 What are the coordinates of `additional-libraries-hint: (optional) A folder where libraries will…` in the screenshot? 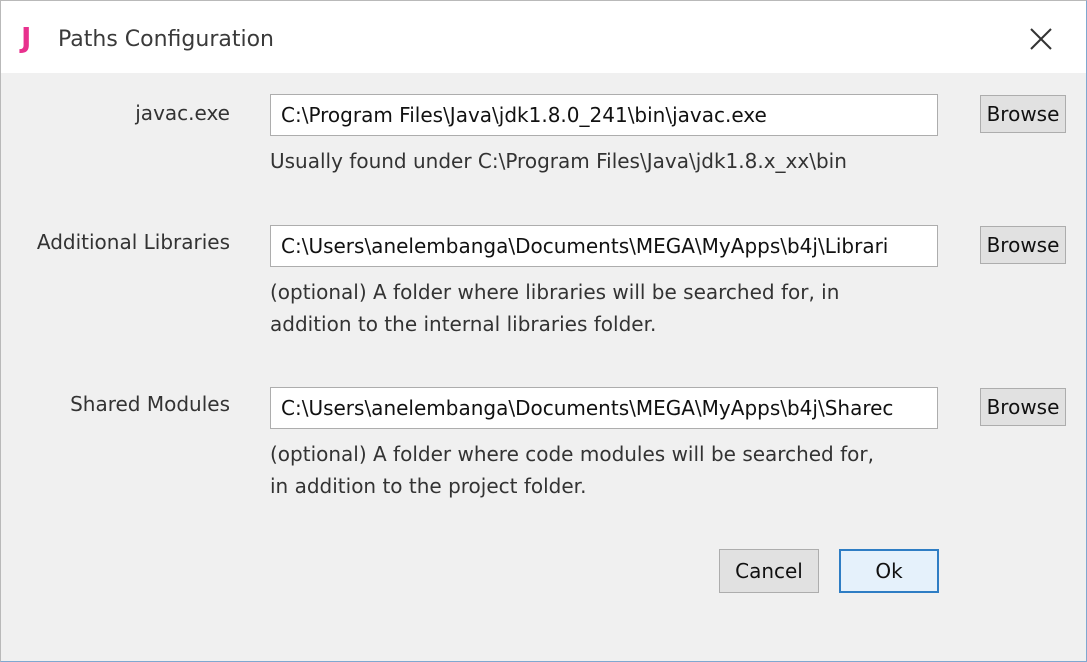 It's located at (555, 308).